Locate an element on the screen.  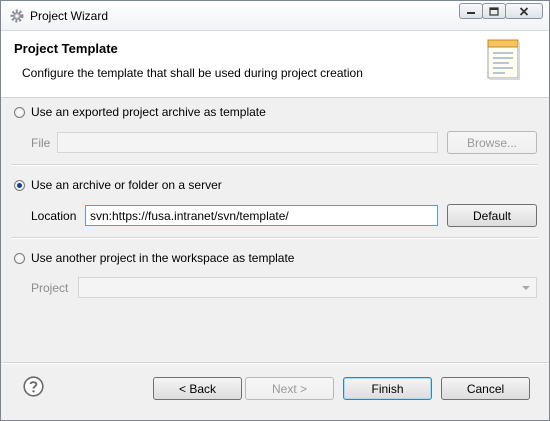
file-input is located at coordinates (247, 142).